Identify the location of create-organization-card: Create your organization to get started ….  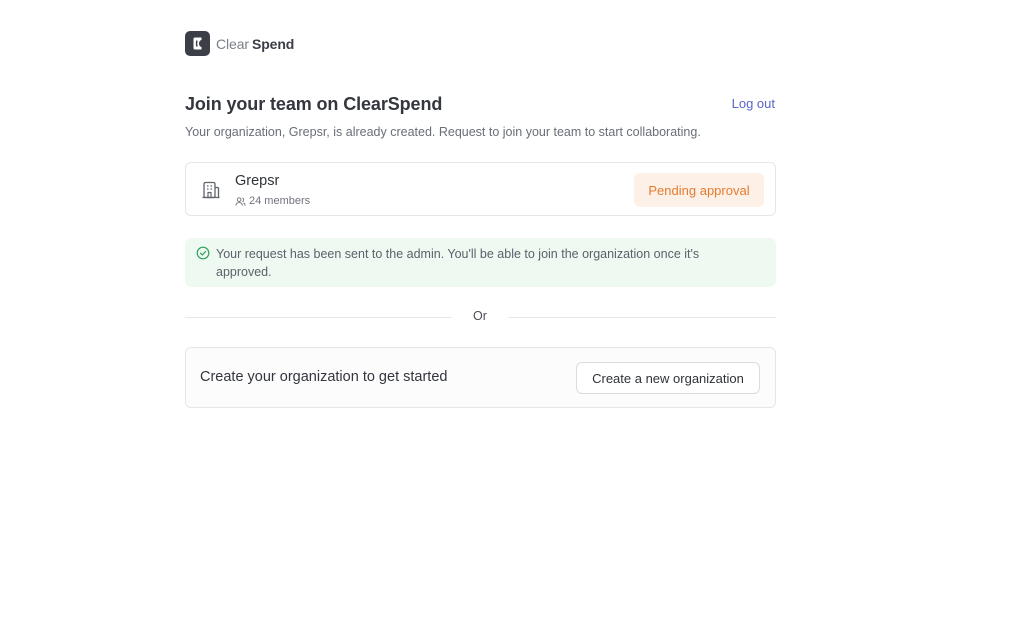
(480, 377).